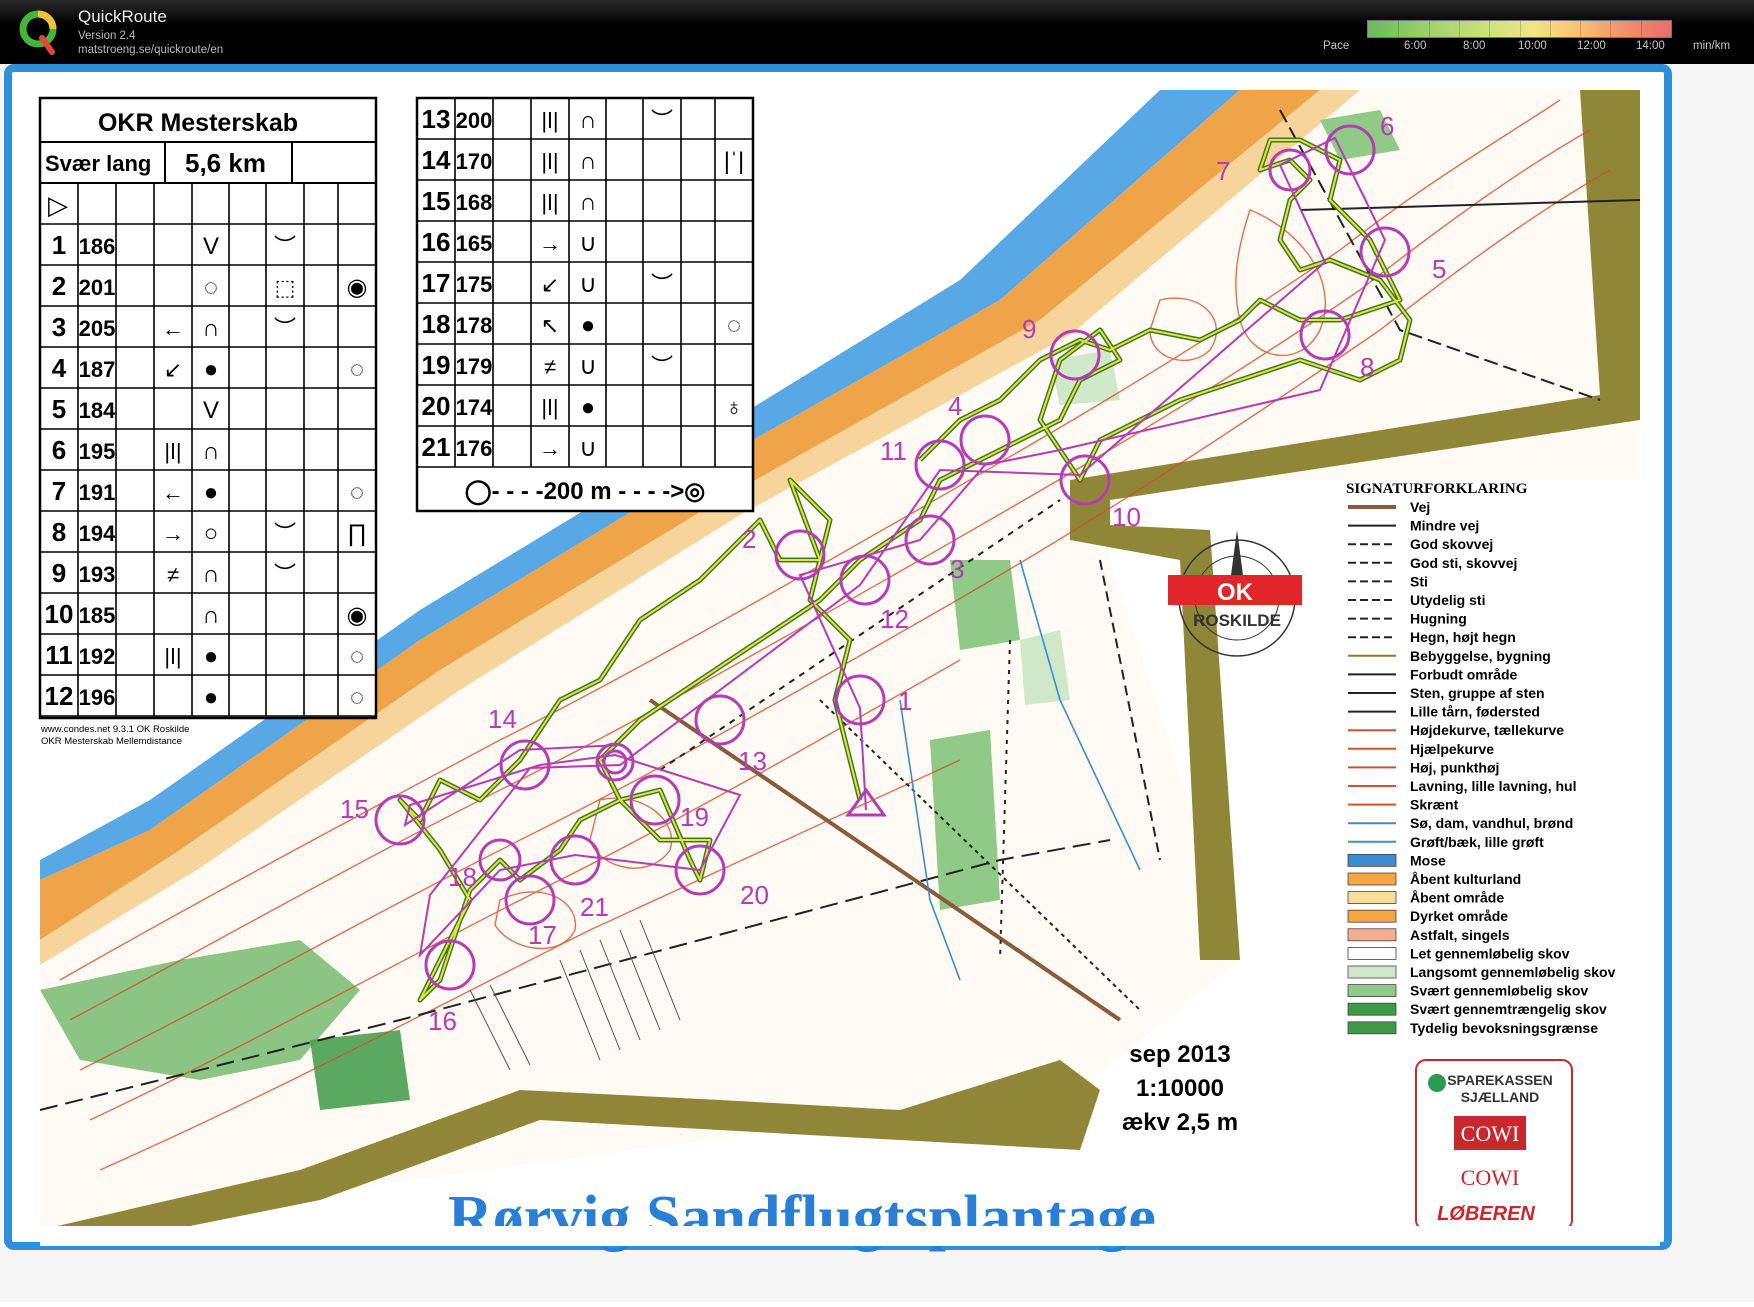 The width and height of the screenshot is (1754, 1307). Describe the element at coordinates (173, 492) in the screenshot. I see `description-cell: ←` at that location.